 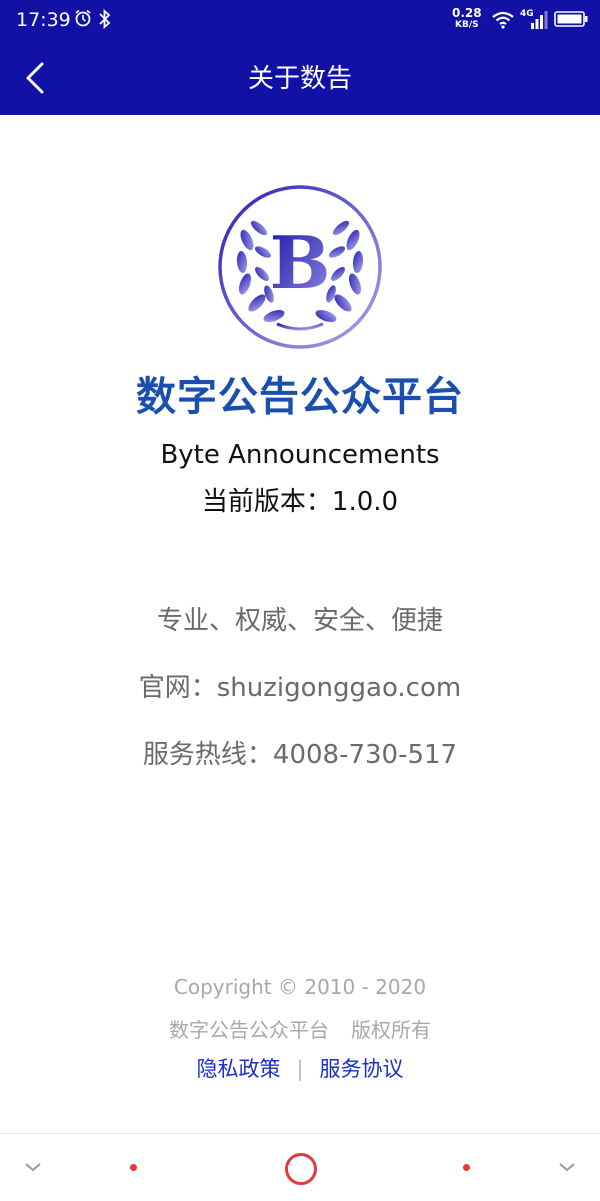 I want to click on nav-dot-right, so click(x=466, y=1167).